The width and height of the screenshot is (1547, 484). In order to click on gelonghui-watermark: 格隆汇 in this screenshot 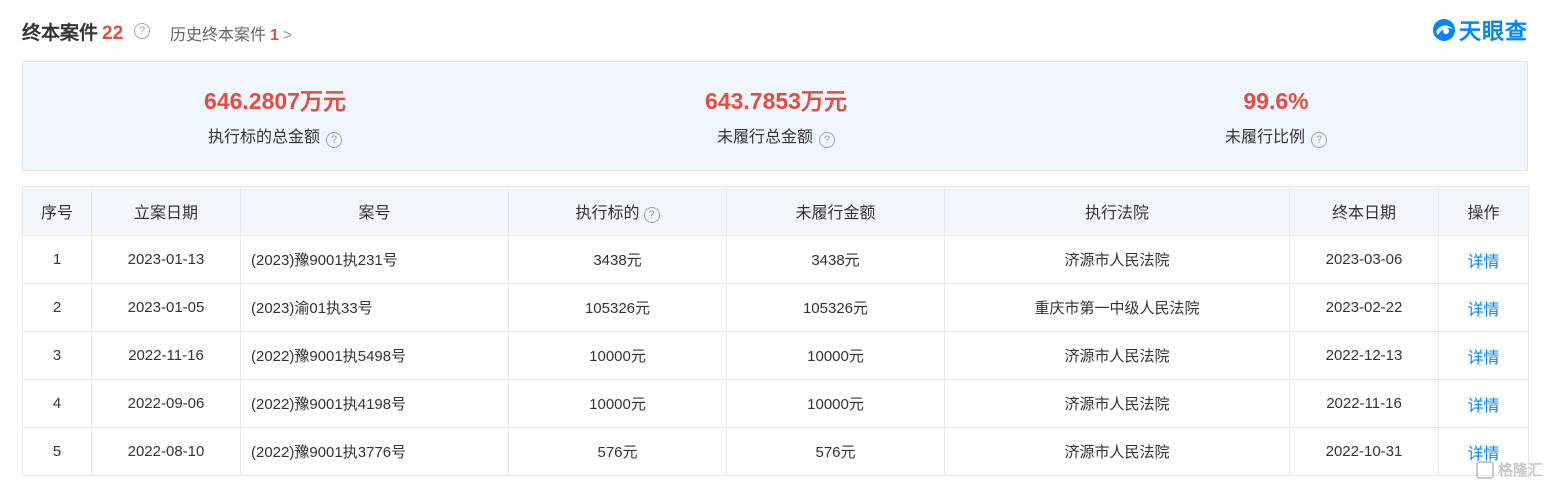, I will do `click(1509, 469)`.